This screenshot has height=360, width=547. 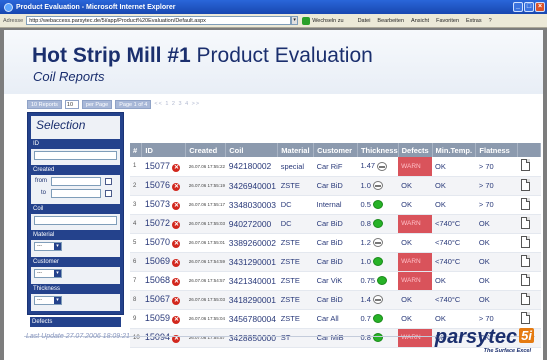 What do you see at coordinates (44, 104) in the screenshot?
I see `reports-count-button: 10 Reports` at bounding box center [44, 104].